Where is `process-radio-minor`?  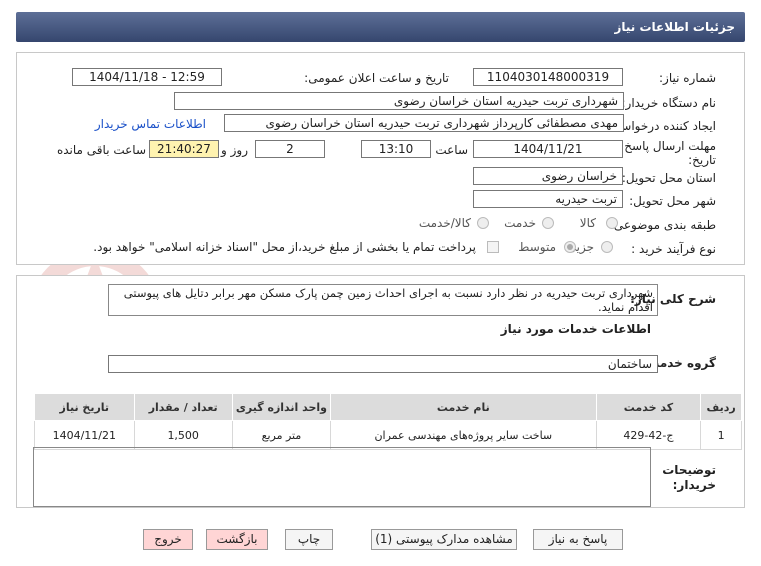
process-radio-minor is located at coordinates (607, 247).